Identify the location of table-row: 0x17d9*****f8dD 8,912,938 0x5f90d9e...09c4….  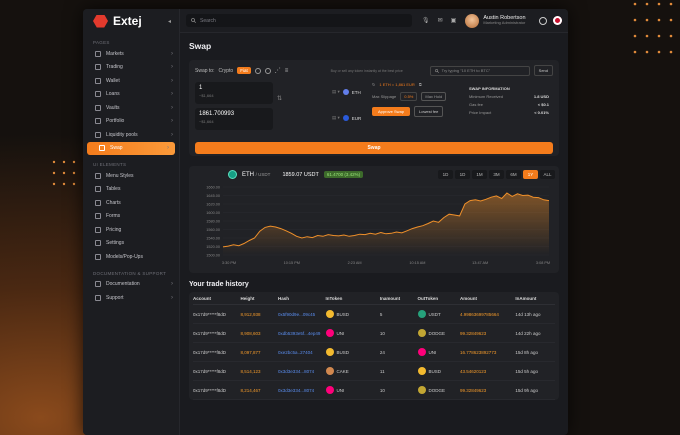
(374, 314).